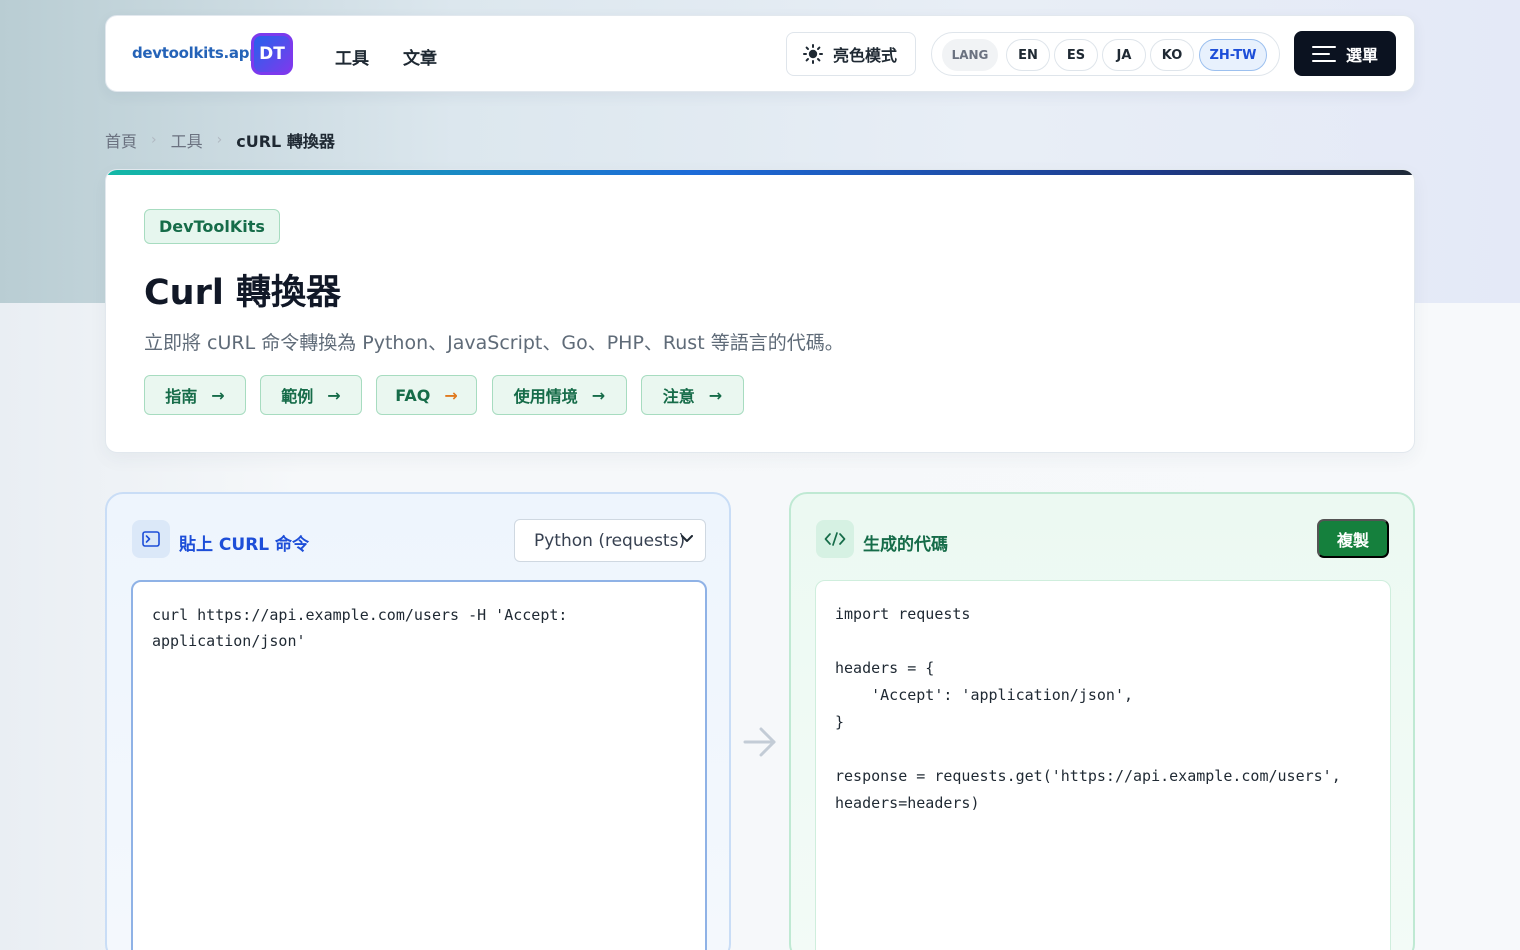  I want to click on language-label: LANG, so click(970, 55).